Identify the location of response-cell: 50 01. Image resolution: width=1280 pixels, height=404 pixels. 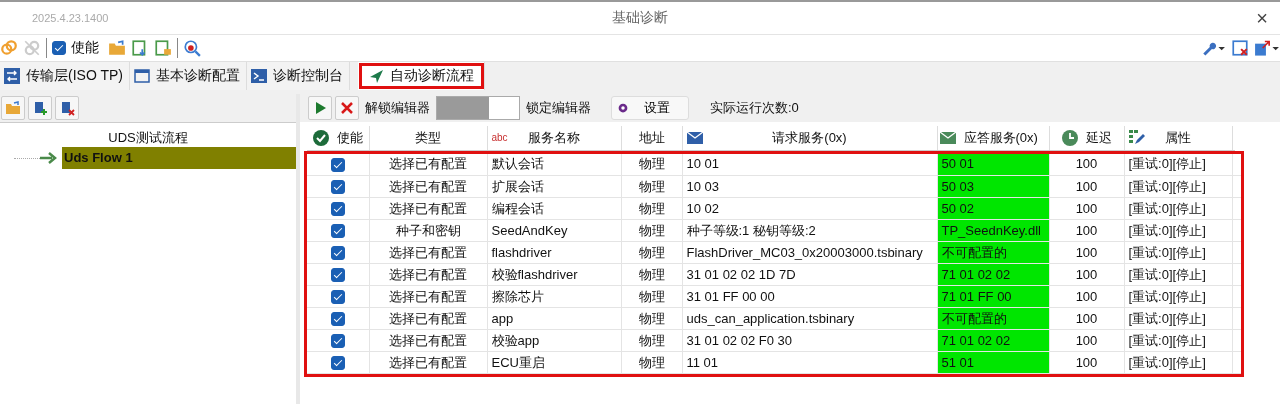
(993, 164).